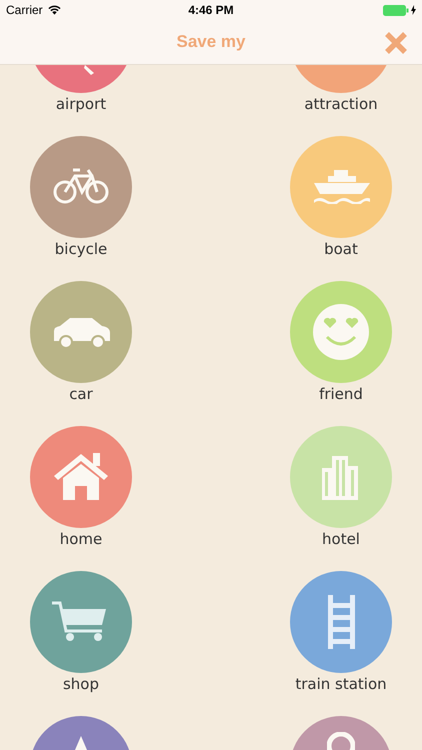 The image size is (422, 750). Describe the element at coordinates (342, 187) in the screenshot. I see `ship-icon` at that location.